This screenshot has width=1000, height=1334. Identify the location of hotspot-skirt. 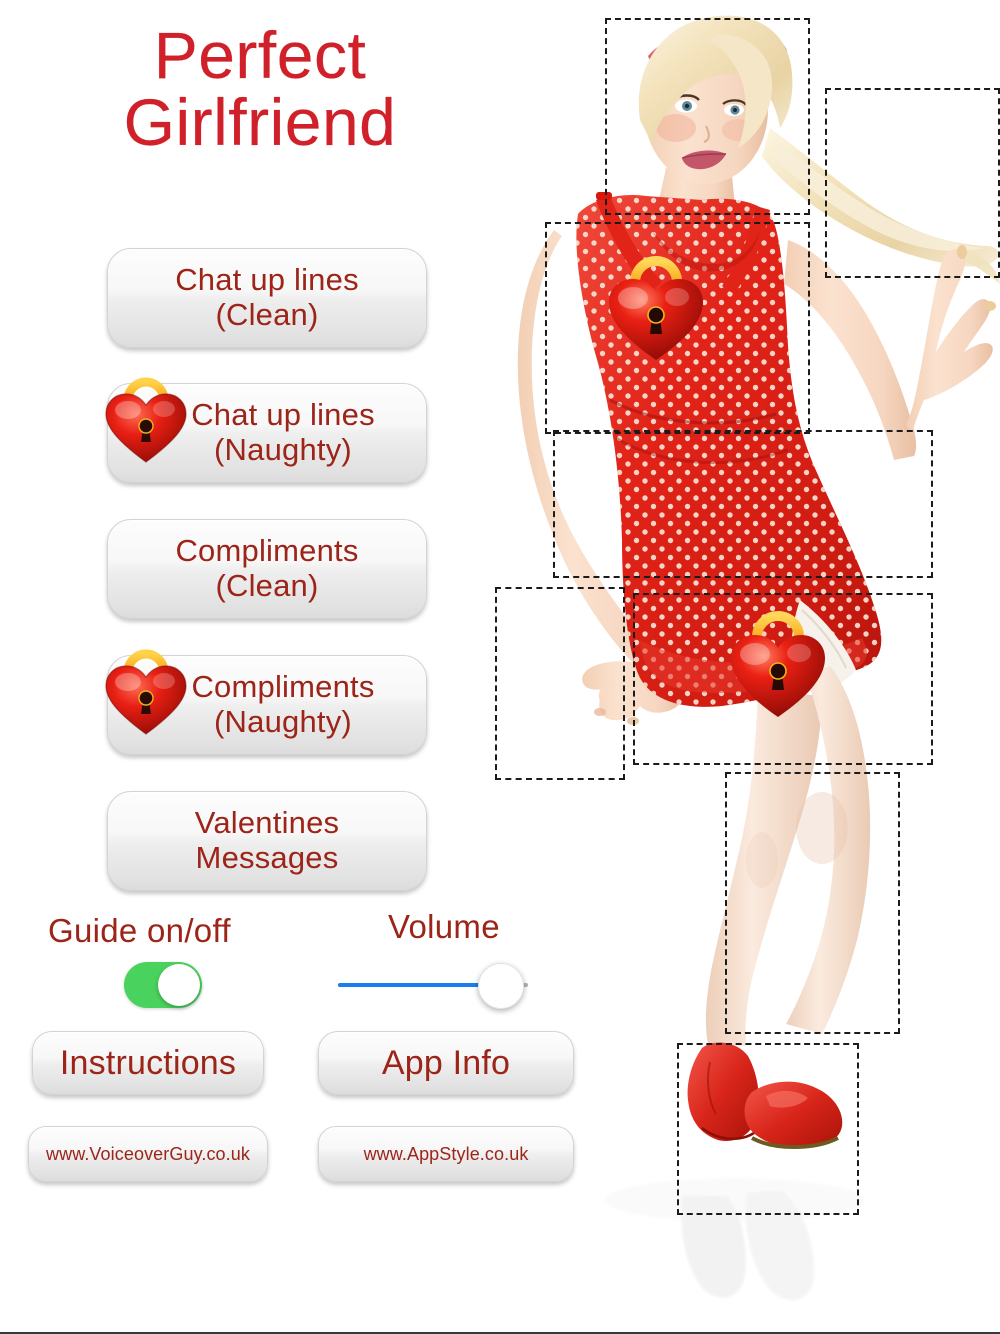
(783, 679).